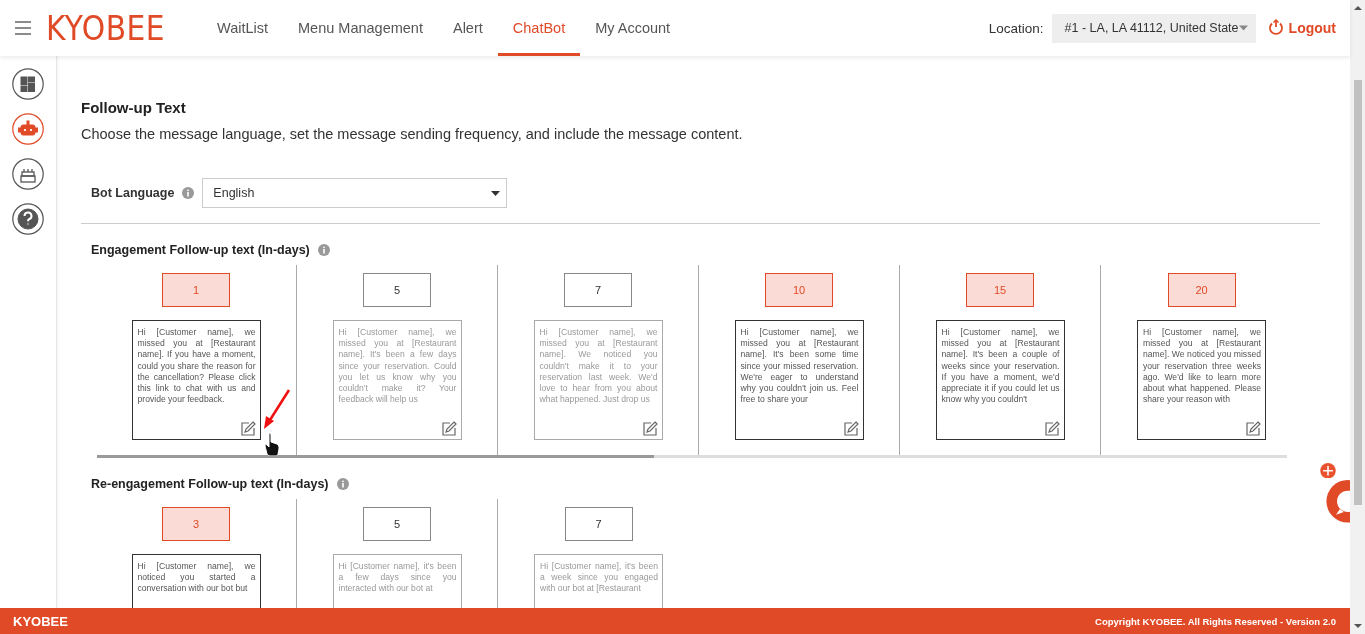 This screenshot has width=1365, height=634. Describe the element at coordinates (467, 28) in the screenshot. I see `nav-tab: Alert` at that location.